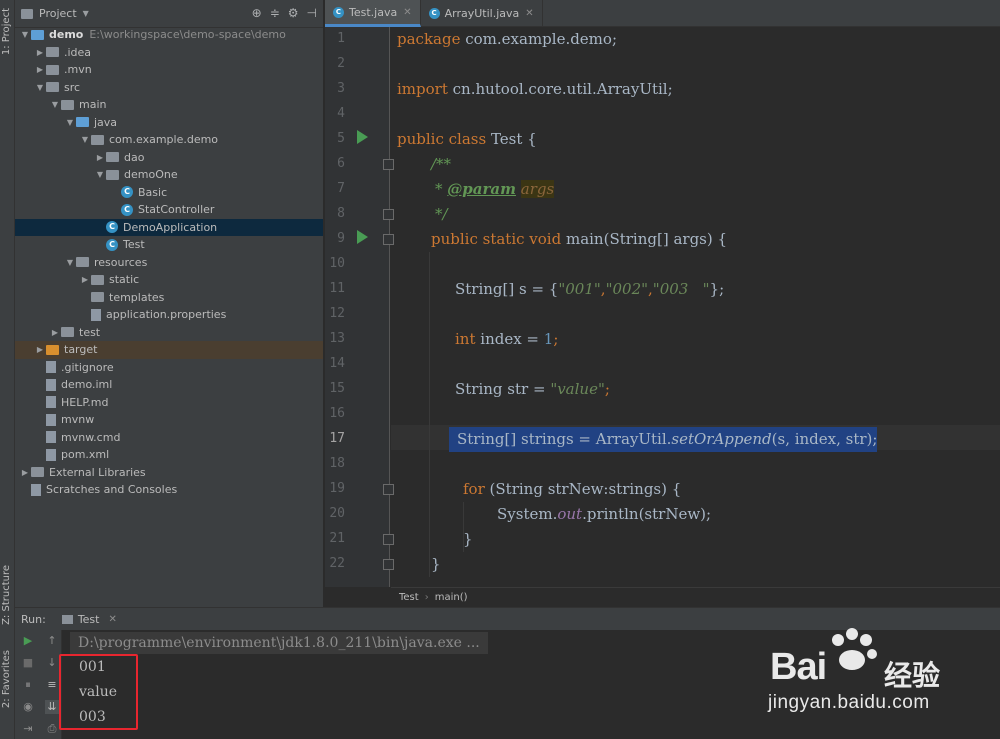 The width and height of the screenshot is (1000, 739). I want to click on code-line-11: String[] s = {"001","002","003 "};, so click(590, 289).